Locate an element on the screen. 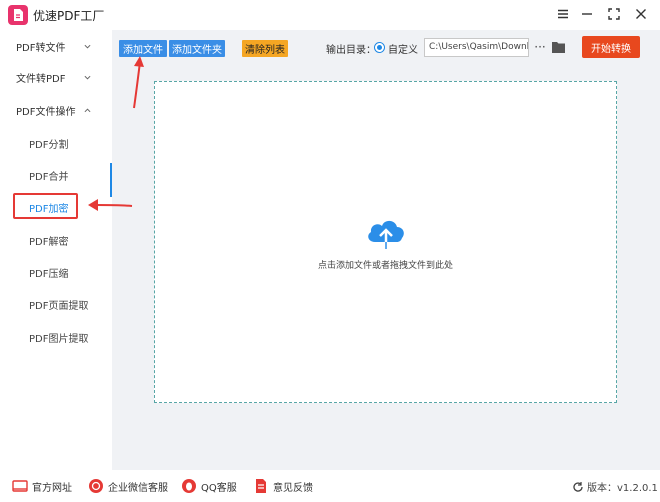 This screenshot has width=660, height=502. app-logo-icon is located at coordinates (18, 15).